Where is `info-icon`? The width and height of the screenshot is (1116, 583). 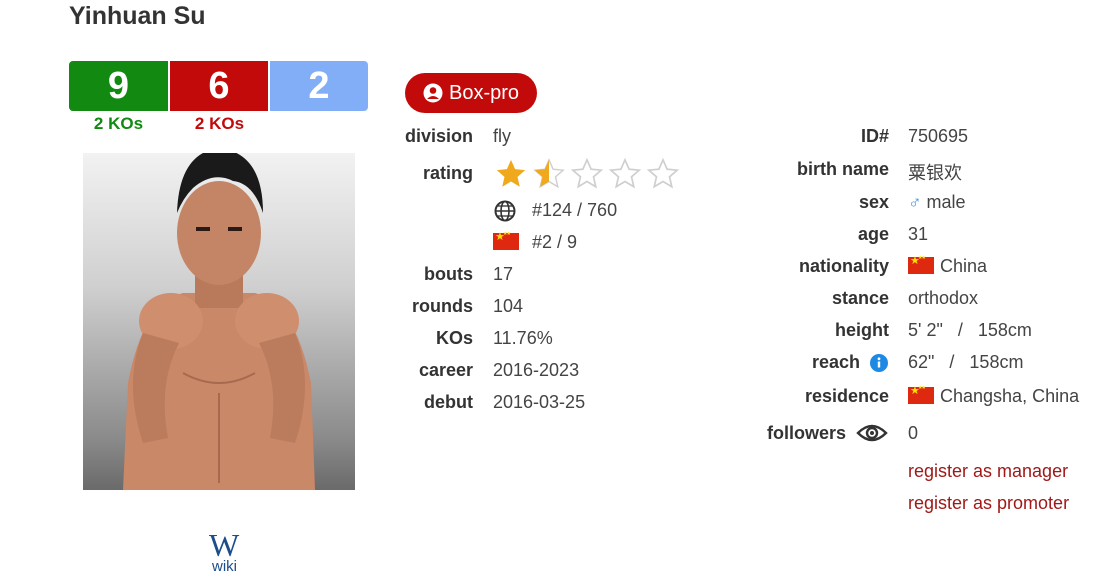 info-icon is located at coordinates (879, 365).